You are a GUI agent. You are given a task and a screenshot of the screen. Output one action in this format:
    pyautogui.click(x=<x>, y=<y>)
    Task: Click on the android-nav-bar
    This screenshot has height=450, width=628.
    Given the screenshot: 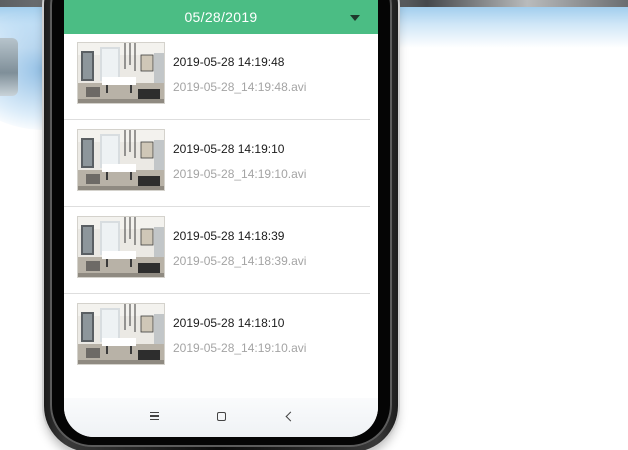 What is the action you would take?
    pyautogui.click(x=221, y=417)
    